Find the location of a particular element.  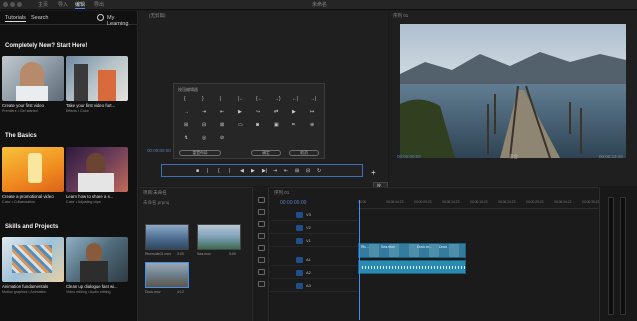

resolution-dropdown: 1/2 is located at coordinates (556, 156).